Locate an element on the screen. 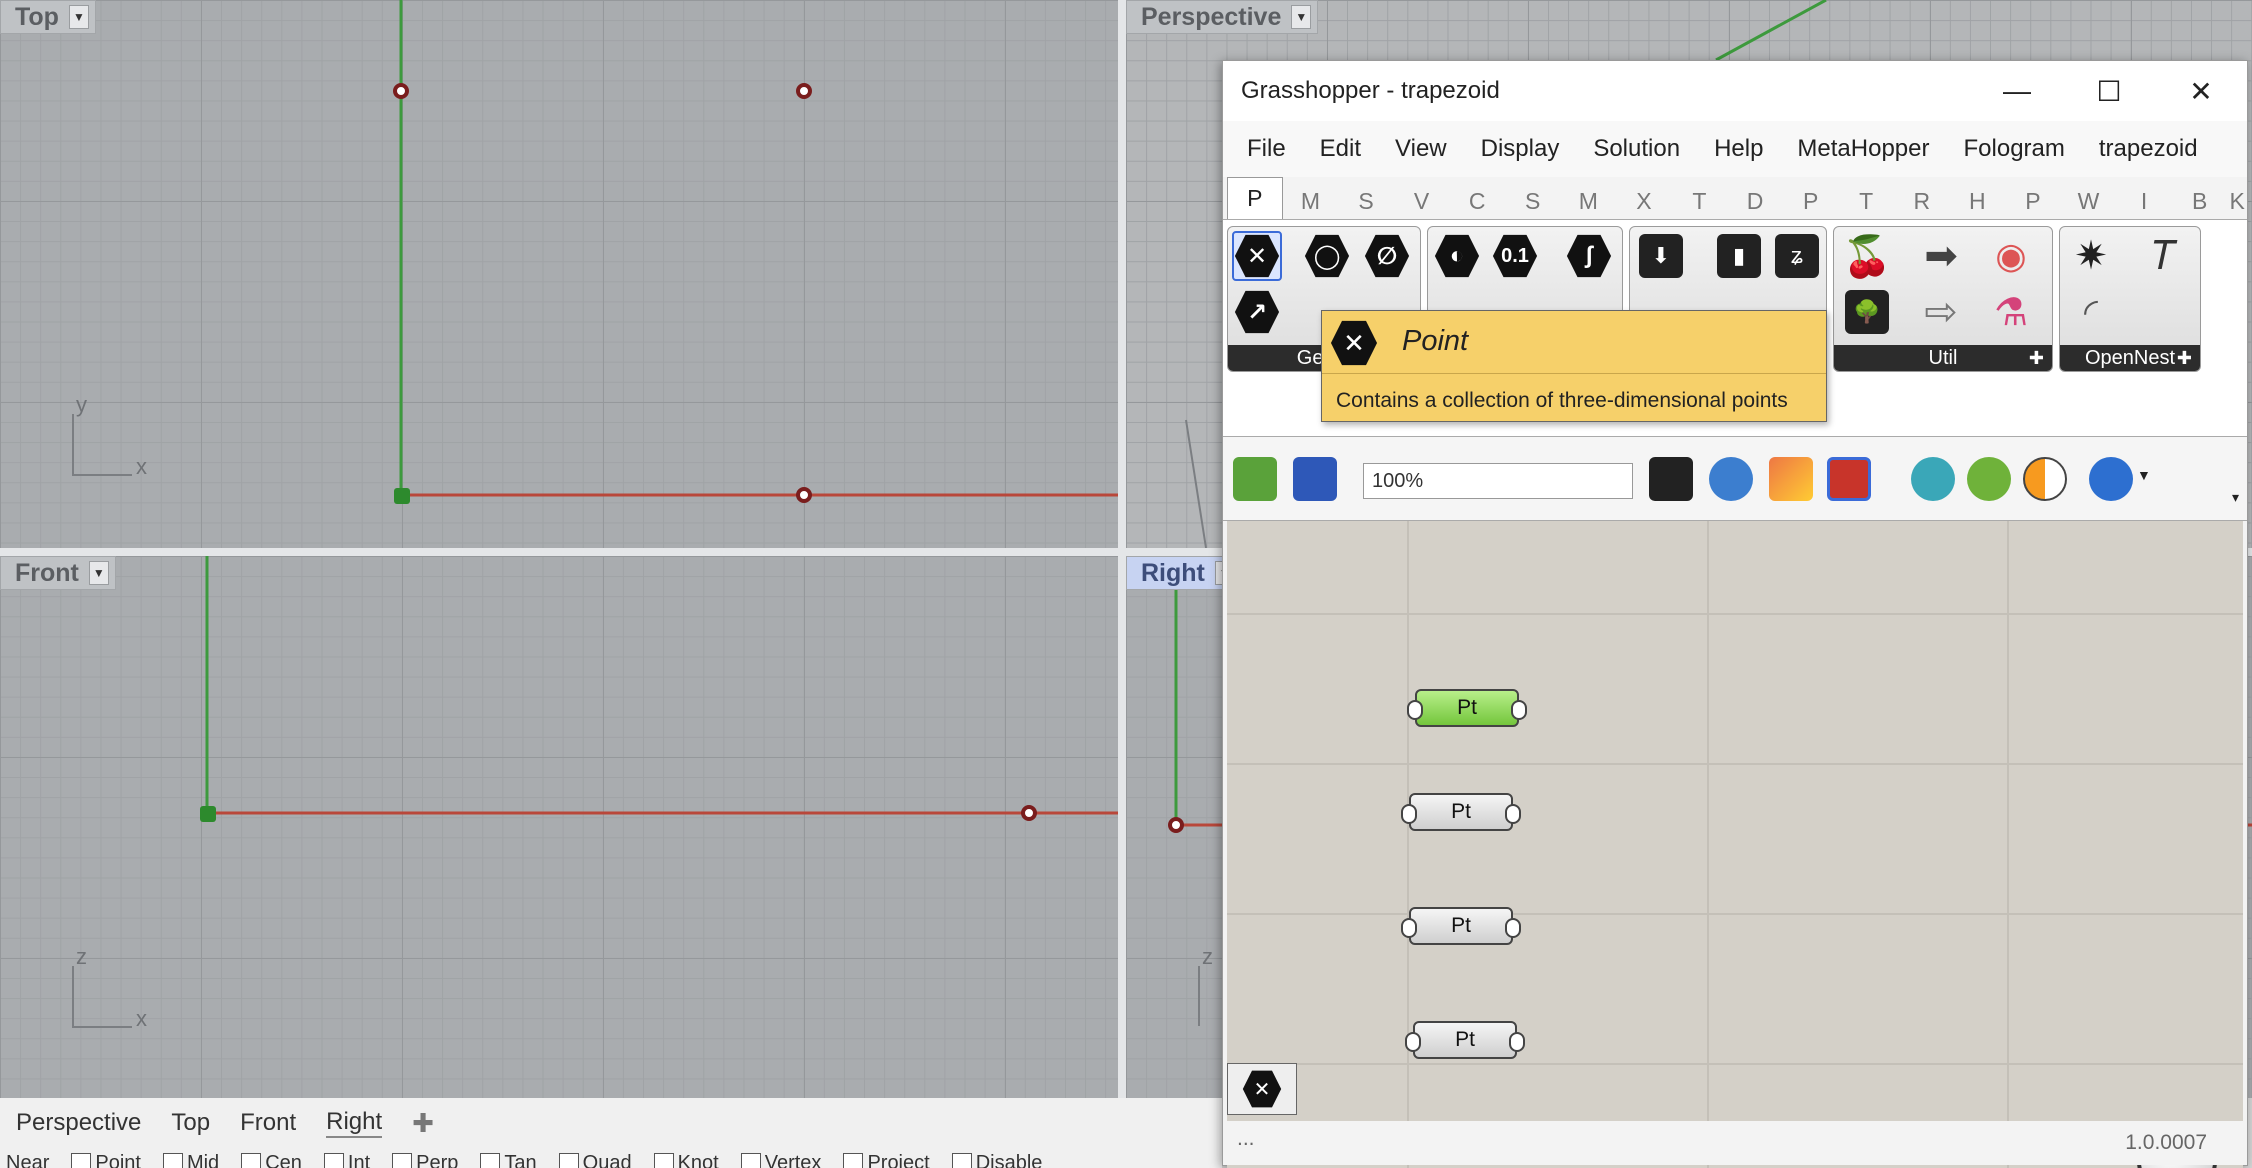 The height and width of the screenshot is (1168, 2252). viewport-title-perspective: Perspective ▼ is located at coordinates (1222, 17).